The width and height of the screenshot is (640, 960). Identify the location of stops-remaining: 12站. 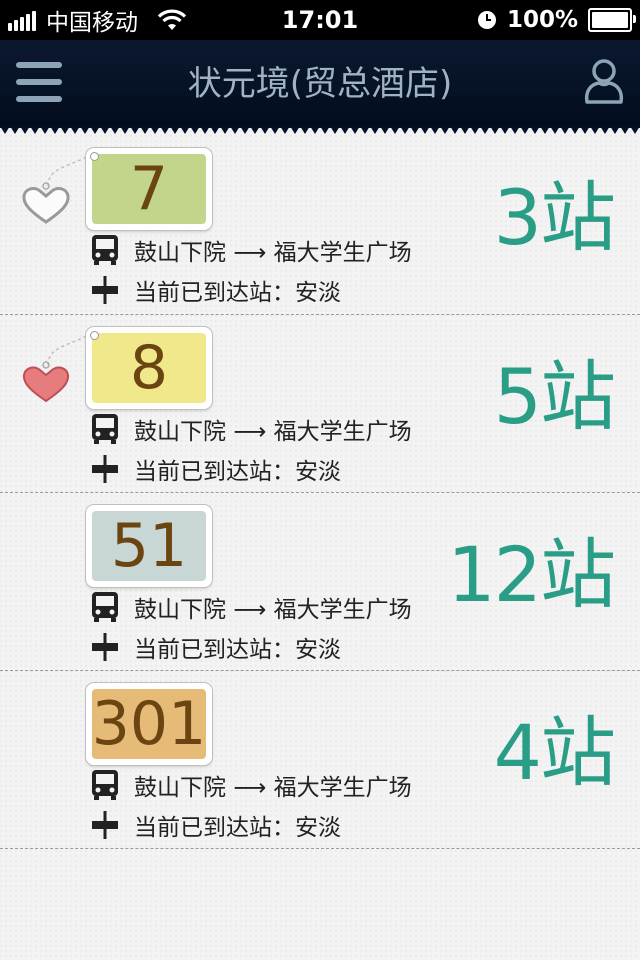
(531, 574).